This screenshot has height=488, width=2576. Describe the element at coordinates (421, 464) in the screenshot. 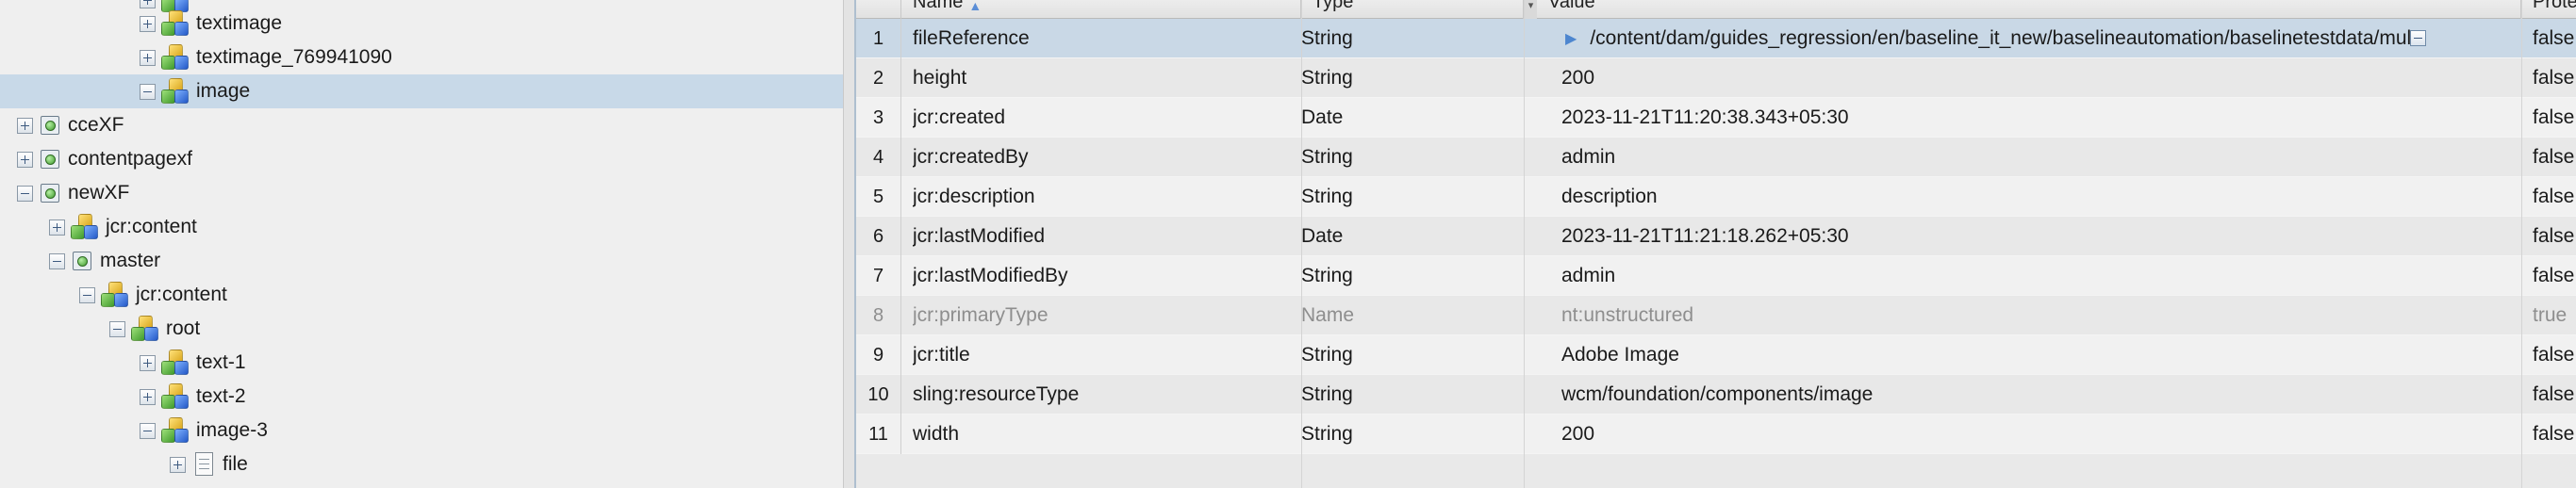

I see `tree-node: file` at that location.